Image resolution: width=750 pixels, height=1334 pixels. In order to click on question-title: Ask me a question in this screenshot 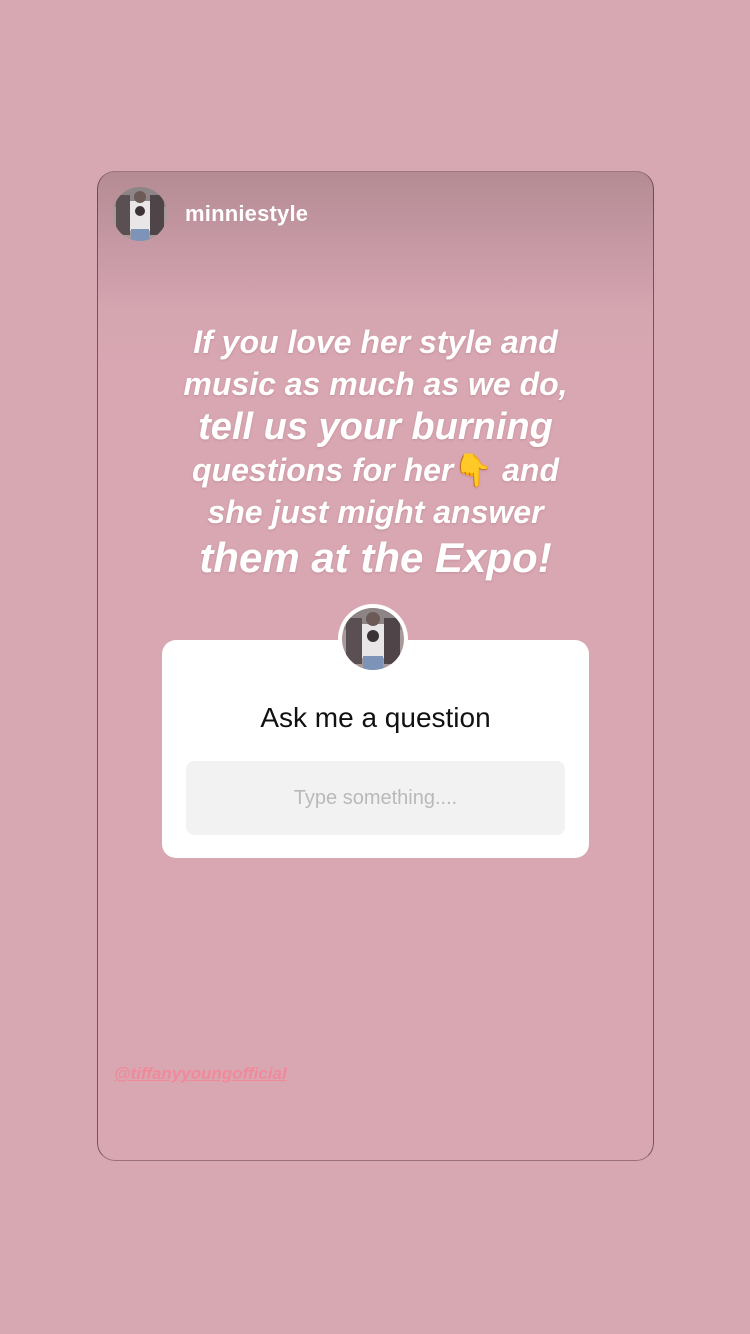, I will do `click(375, 717)`.